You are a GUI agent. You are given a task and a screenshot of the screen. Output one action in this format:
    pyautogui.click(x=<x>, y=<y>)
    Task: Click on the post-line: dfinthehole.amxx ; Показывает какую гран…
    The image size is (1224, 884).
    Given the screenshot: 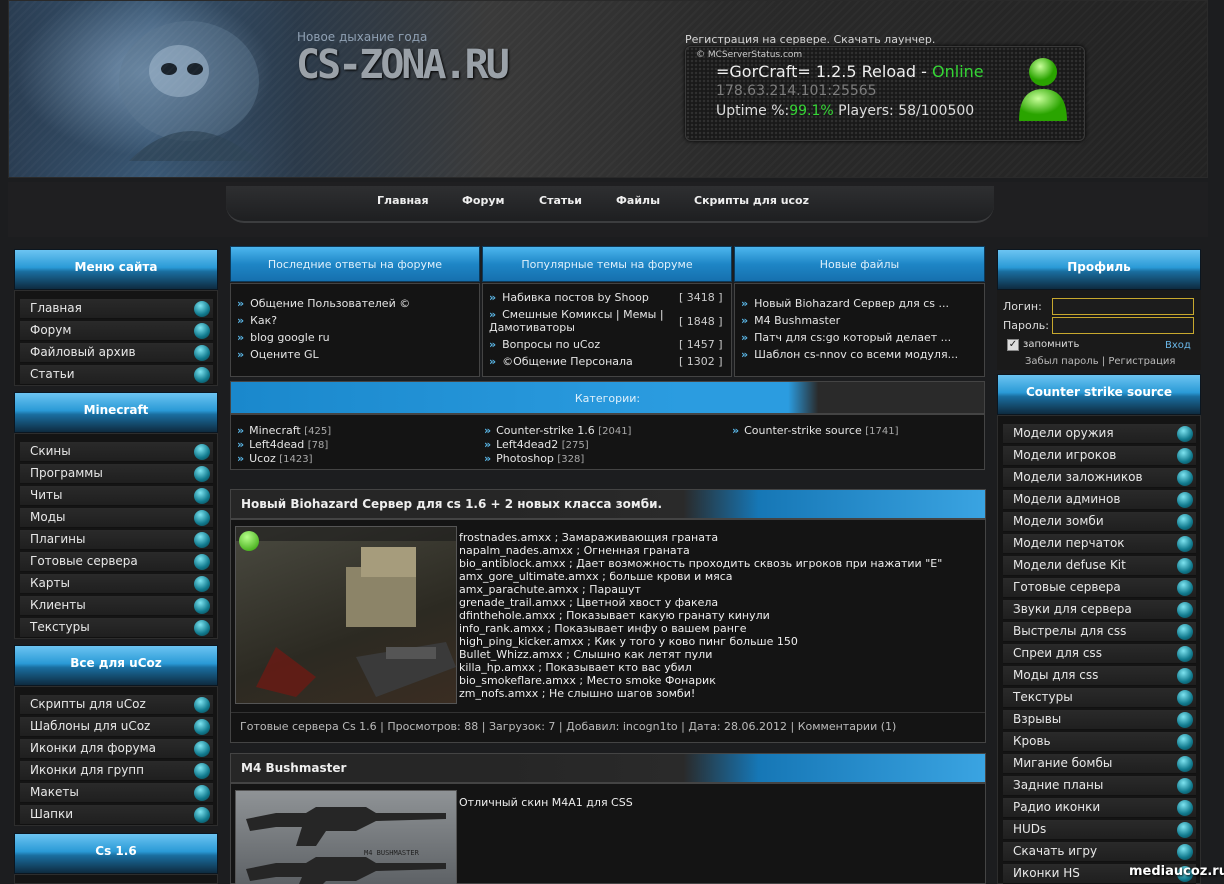 What is the action you would take?
    pyautogui.click(x=614, y=615)
    